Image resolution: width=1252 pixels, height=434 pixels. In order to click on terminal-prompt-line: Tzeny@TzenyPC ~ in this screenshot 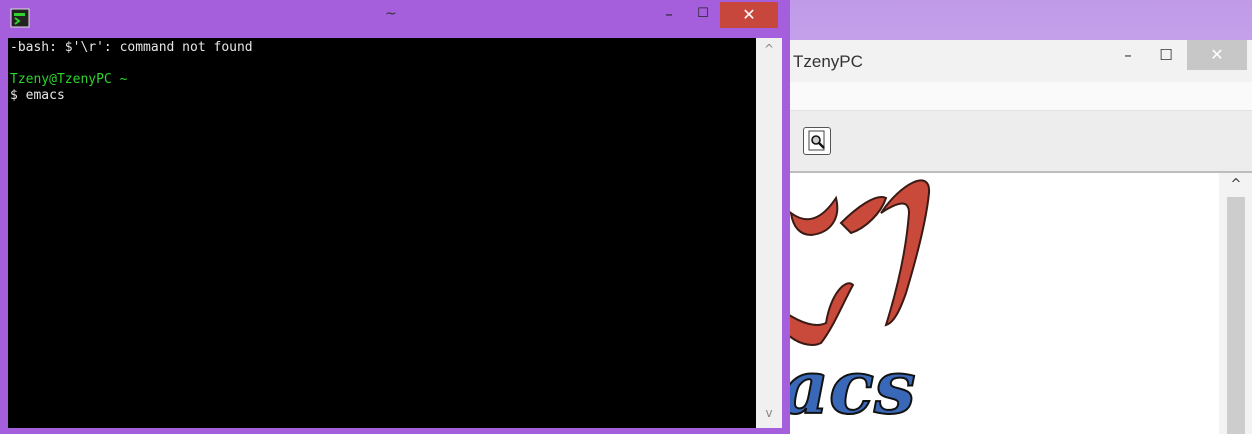, I will do `click(69, 79)`.